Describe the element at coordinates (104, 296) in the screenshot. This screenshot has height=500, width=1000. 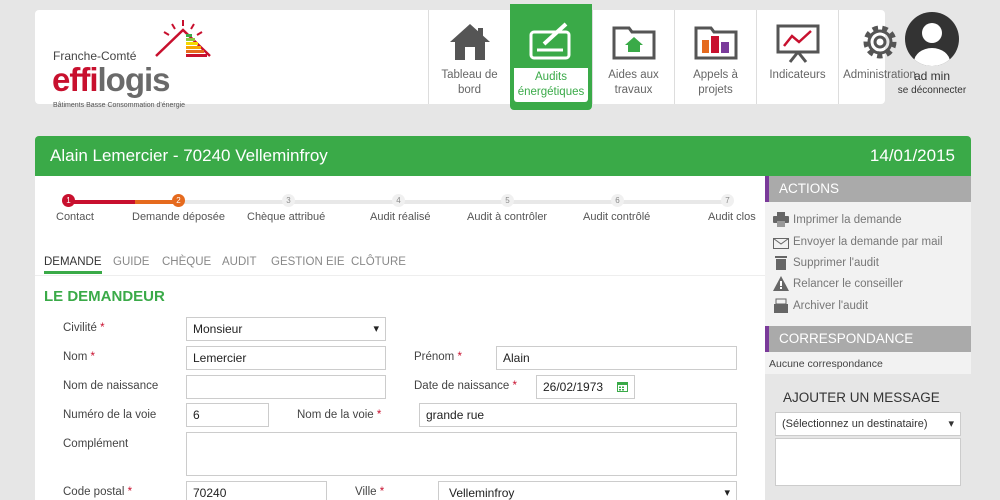
I see `section-title: LE DEMANDEUR` at that location.